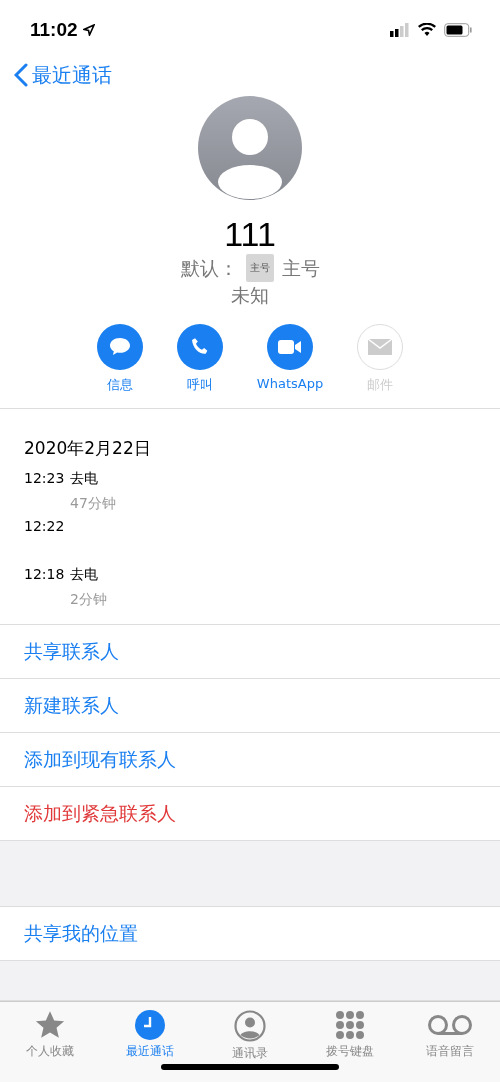  What do you see at coordinates (427, 30) in the screenshot?
I see `wifi-icon` at bounding box center [427, 30].